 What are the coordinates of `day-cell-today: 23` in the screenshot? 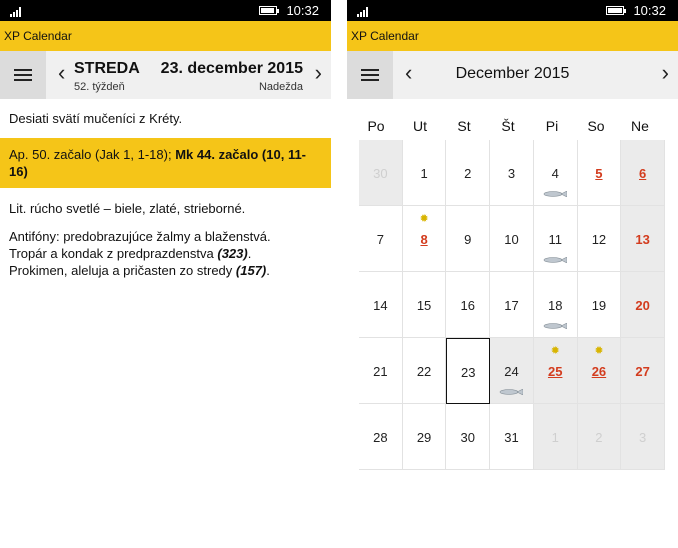 It's located at (468, 371).